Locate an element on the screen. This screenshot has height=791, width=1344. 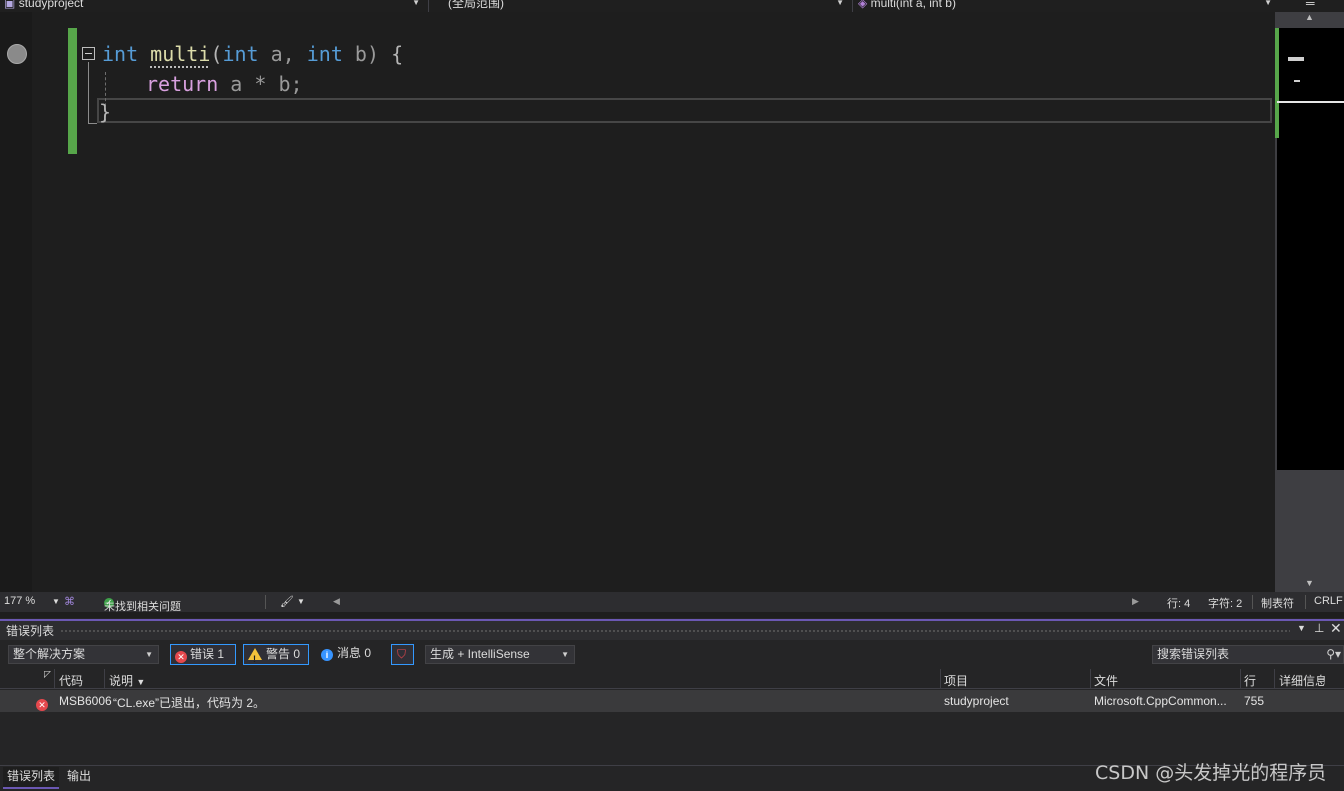
window-position-icon: ▼ is located at coordinates (1301, 628).